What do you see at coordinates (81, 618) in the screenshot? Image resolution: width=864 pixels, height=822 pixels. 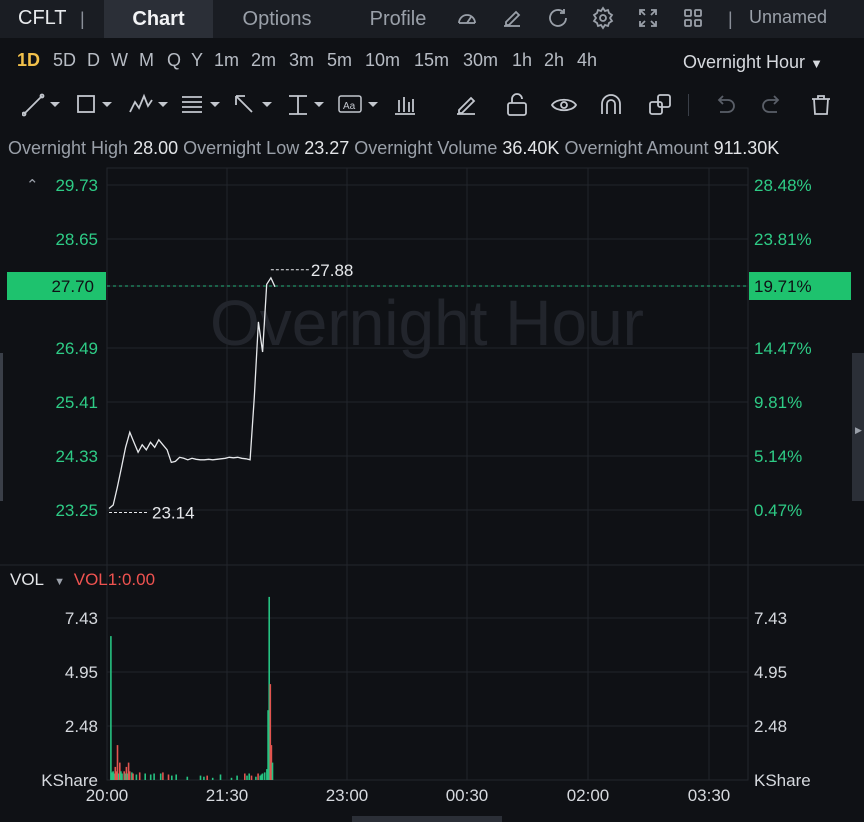 I see `volume-tick-label: 7.43` at bounding box center [81, 618].